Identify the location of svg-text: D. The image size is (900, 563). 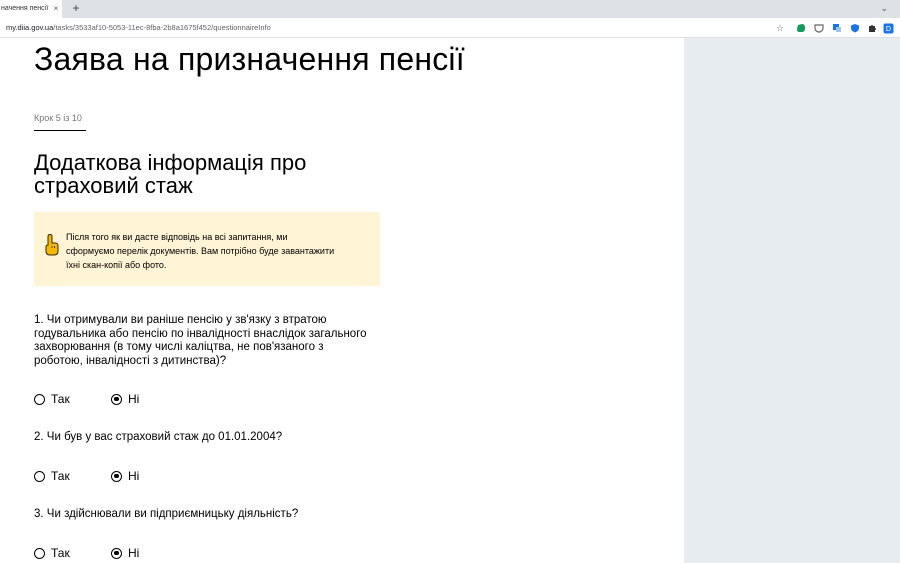
(887, 29).